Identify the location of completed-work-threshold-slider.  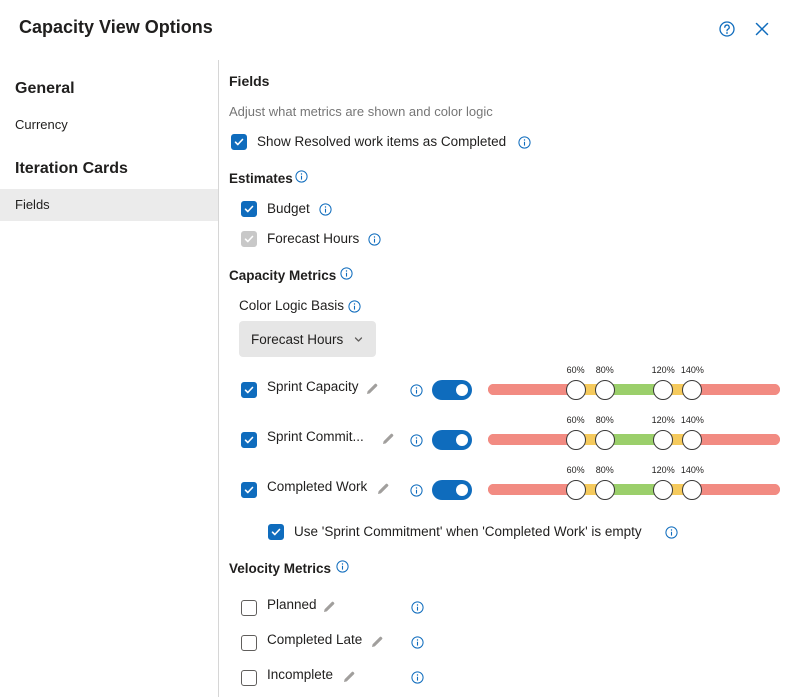
(634, 489).